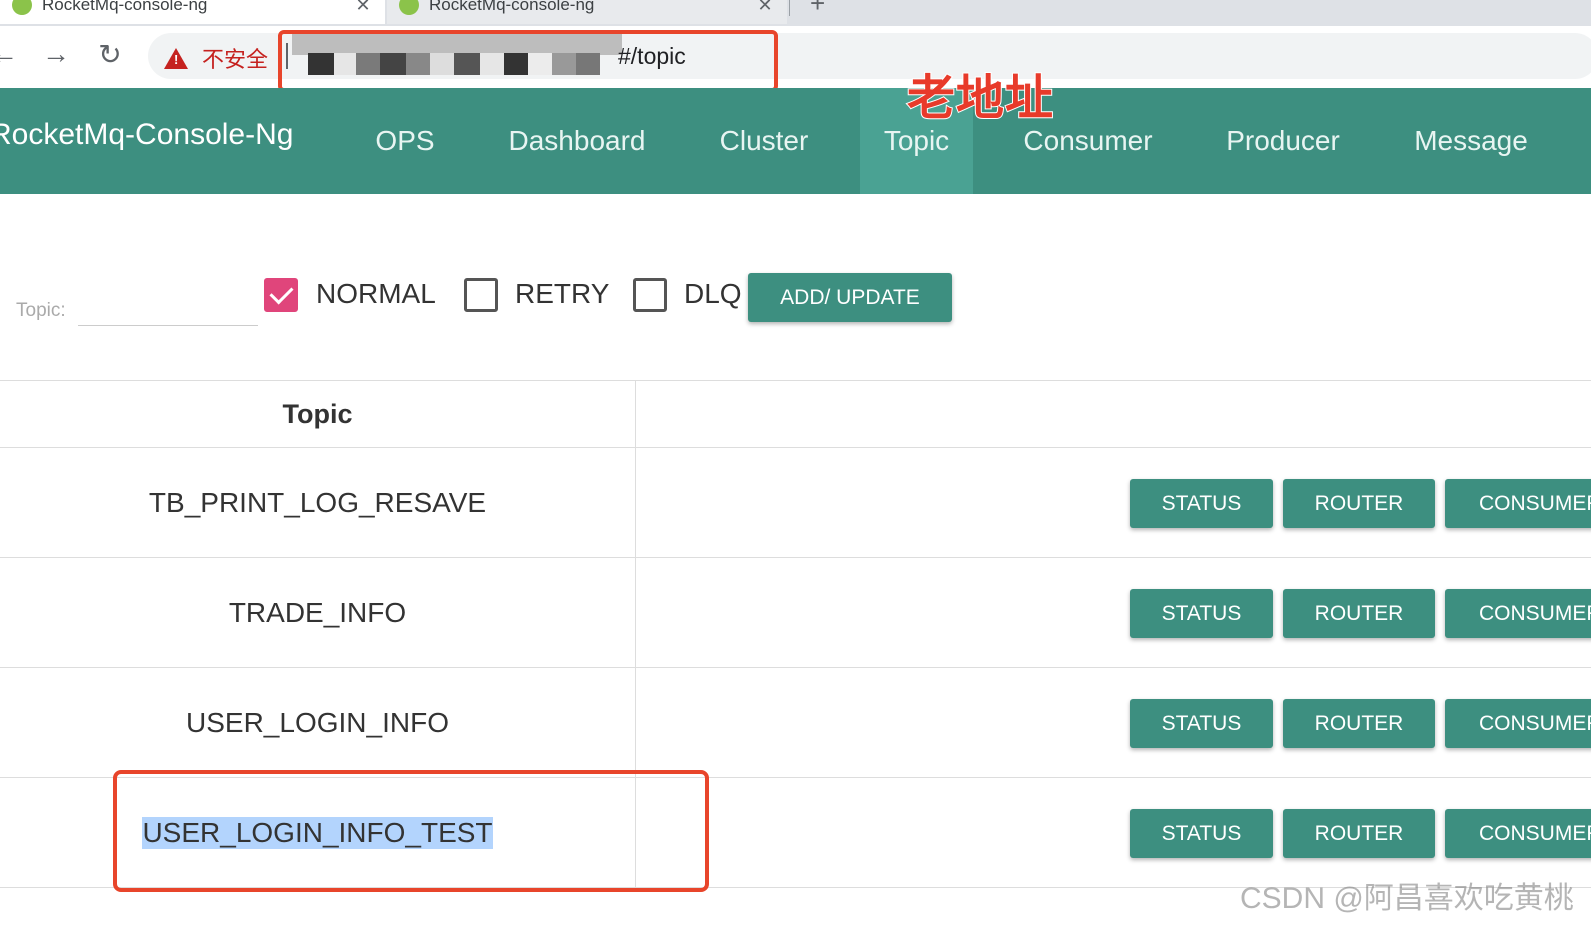 This screenshot has width=1591, height=933. I want to click on normal-checkbox, so click(281, 295).